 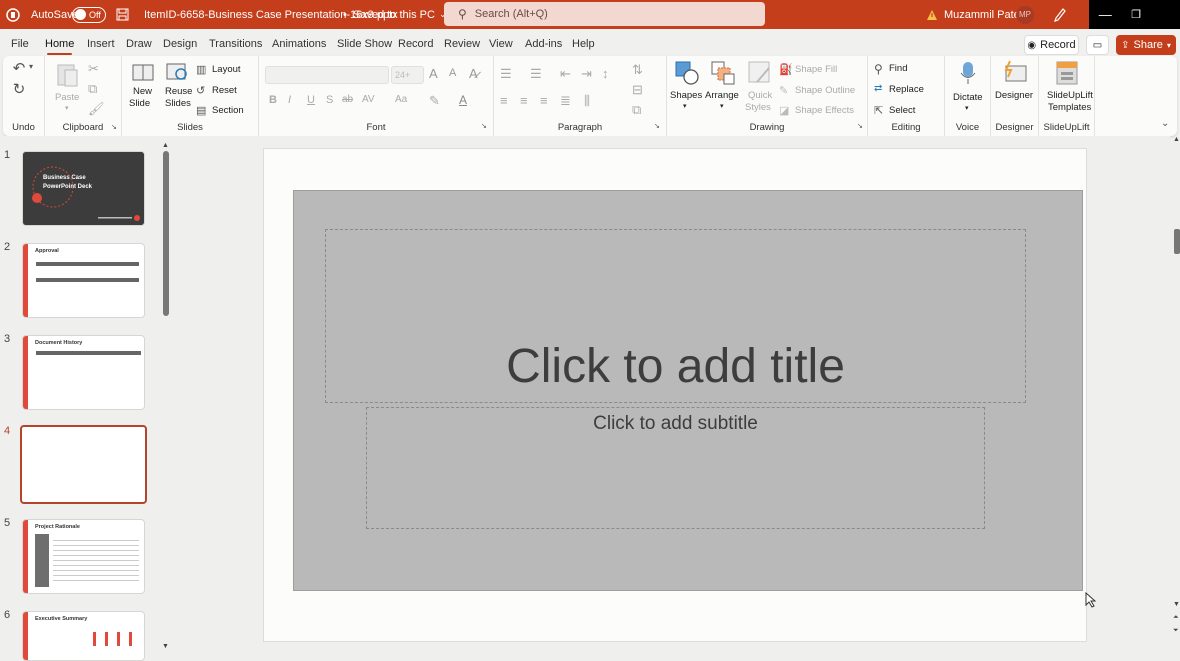 What do you see at coordinates (1176, 631) in the screenshot?
I see `next-slide-icon: ⏷` at bounding box center [1176, 631].